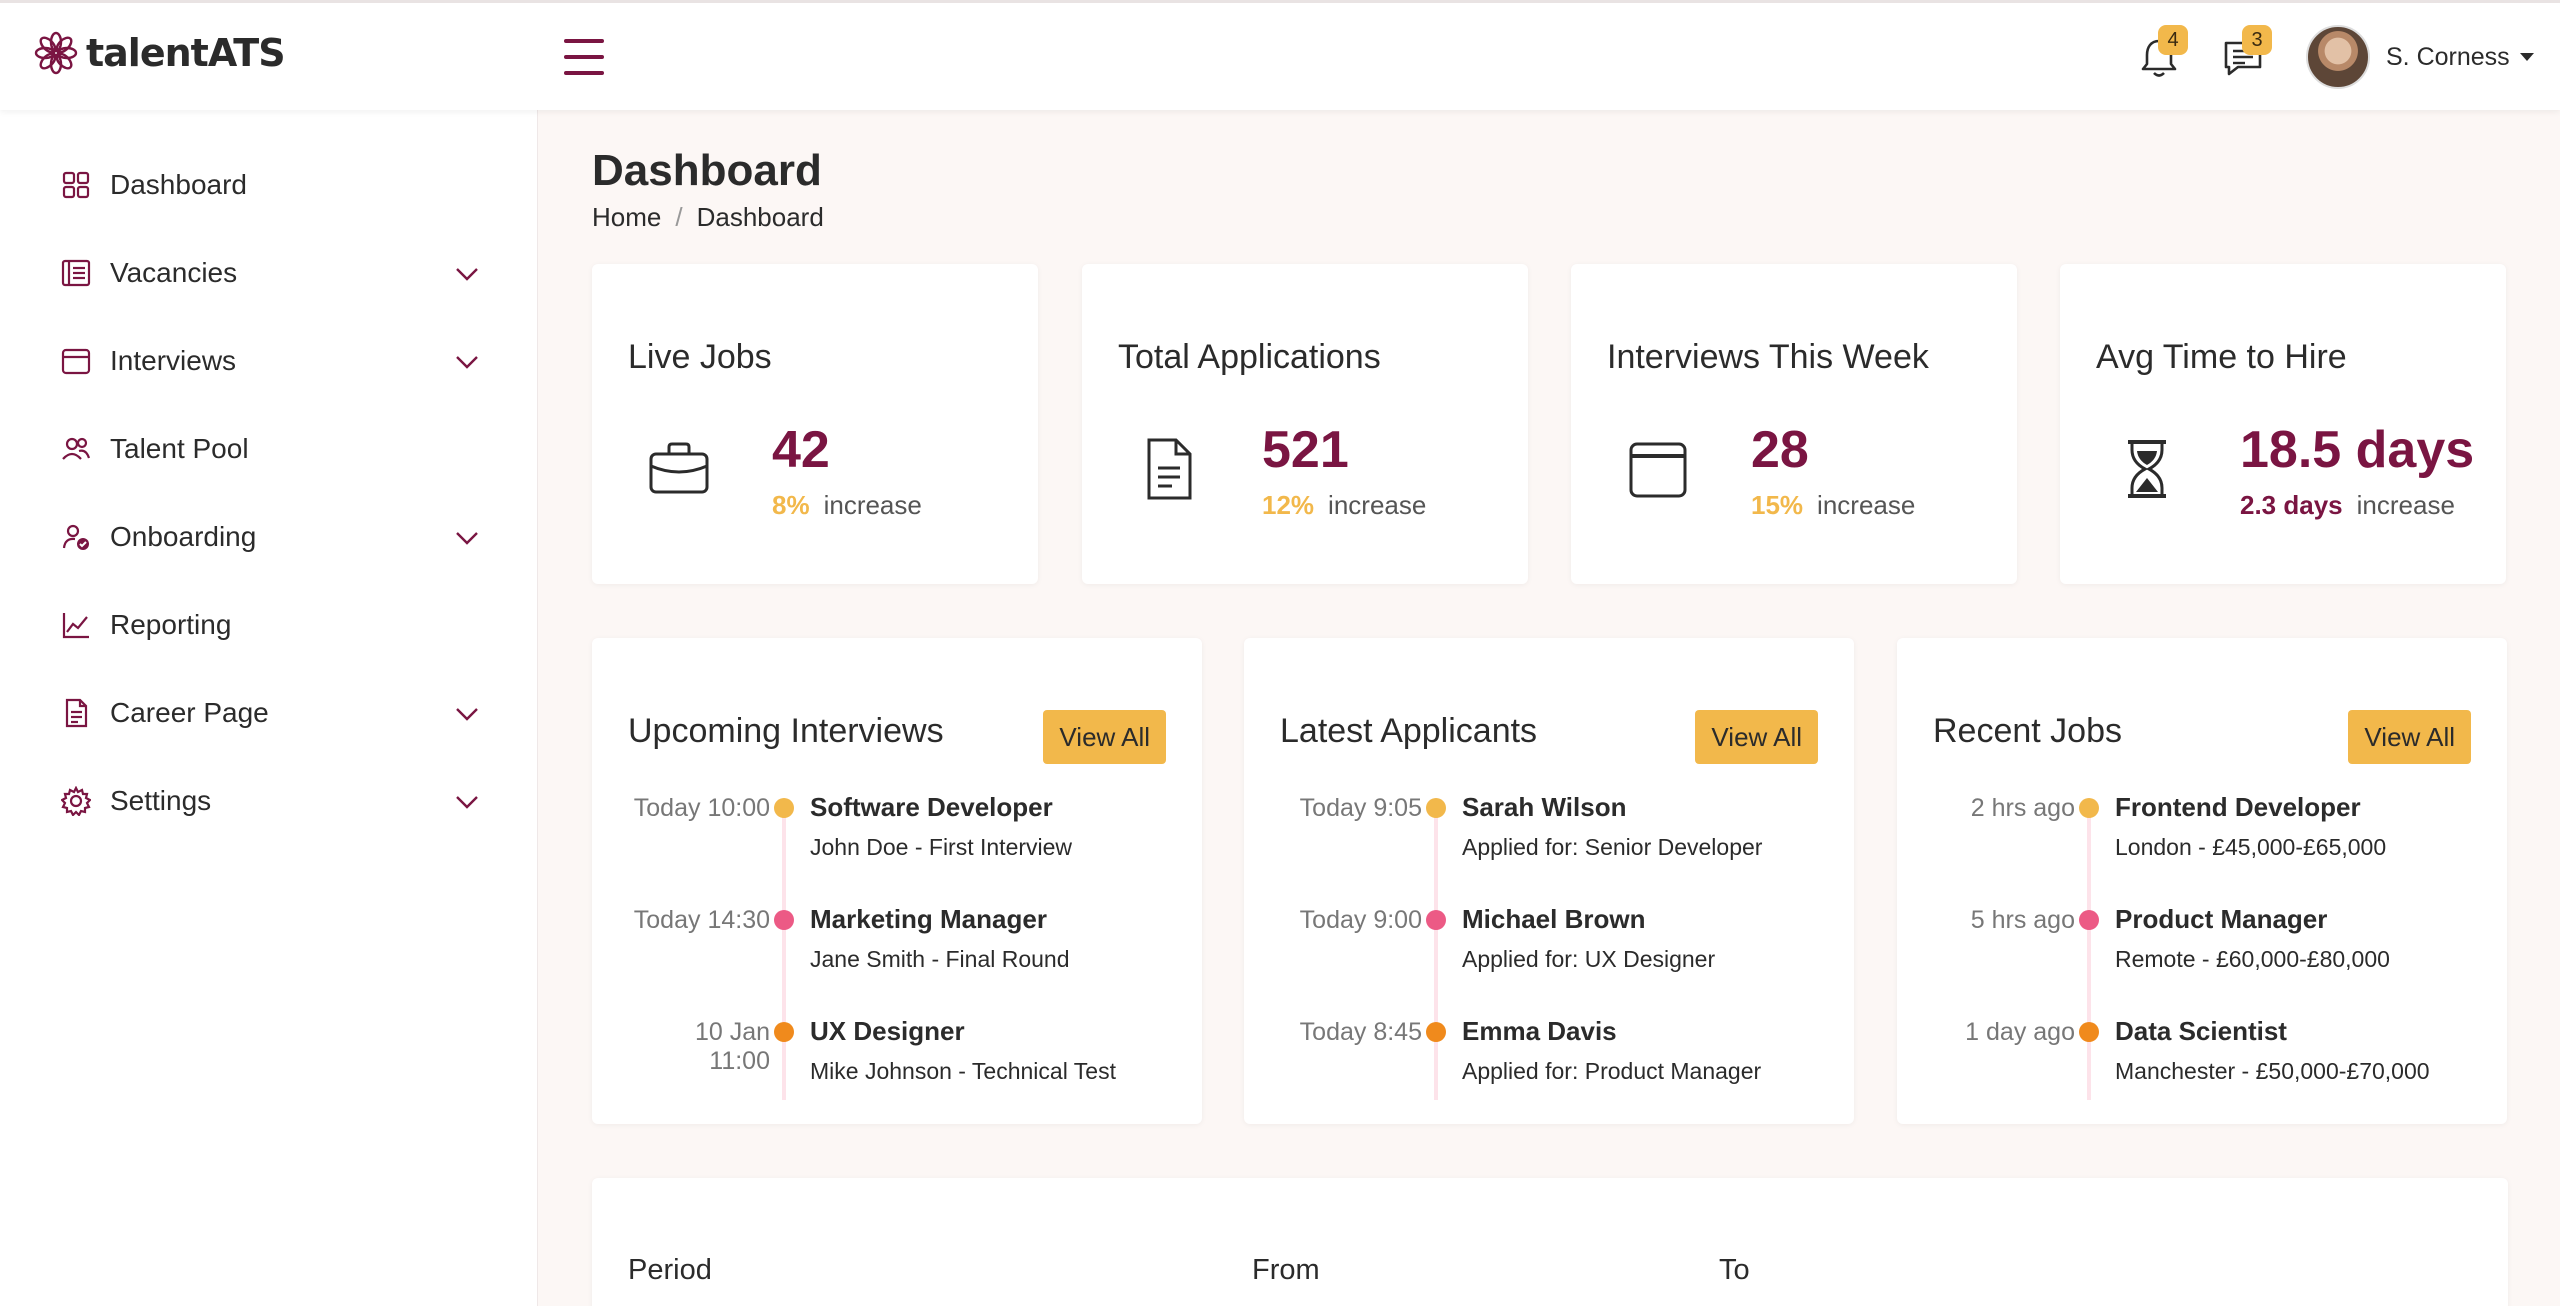  I want to click on sidebar-item-settings: Settings, so click(270, 801).